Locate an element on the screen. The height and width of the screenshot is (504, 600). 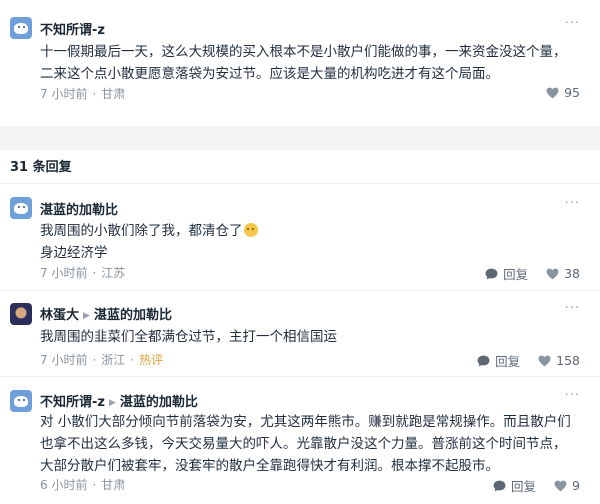
content-line: 我周围的小散们除了我，都清仓了 is located at coordinates (141, 231).